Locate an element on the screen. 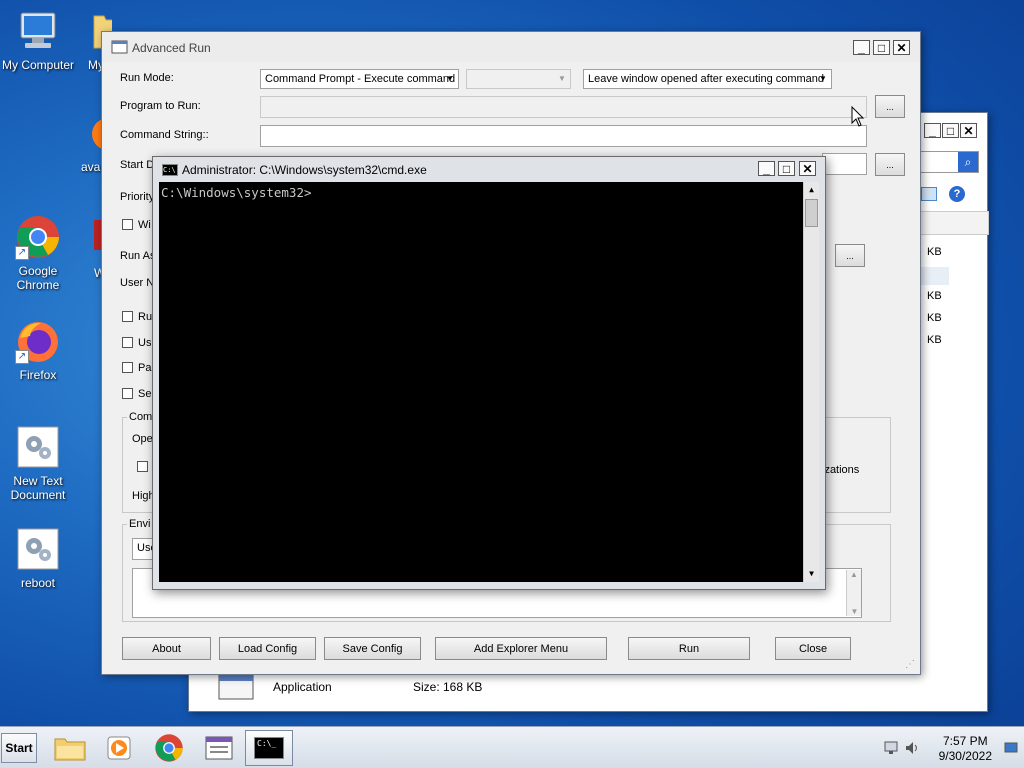 Image resolution: width=1024 pixels, height=768 pixels. load-config-button: Load Config is located at coordinates (267, 648).